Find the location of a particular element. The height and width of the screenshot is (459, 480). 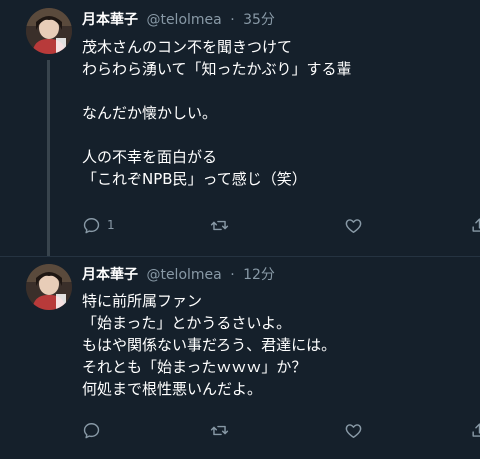

timestamp: 12分 is located at coordinates (259, 275).